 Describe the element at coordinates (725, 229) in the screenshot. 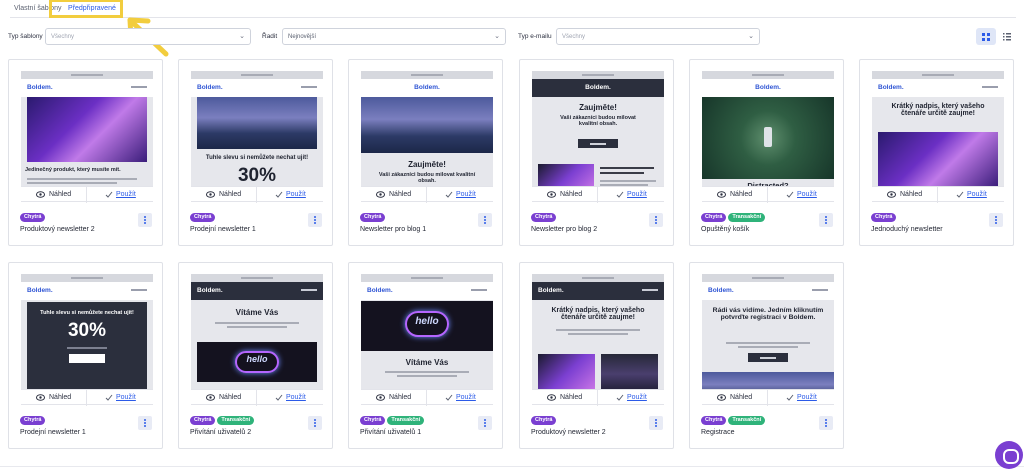

I see `template-name: Opuštěný košík` at that location.